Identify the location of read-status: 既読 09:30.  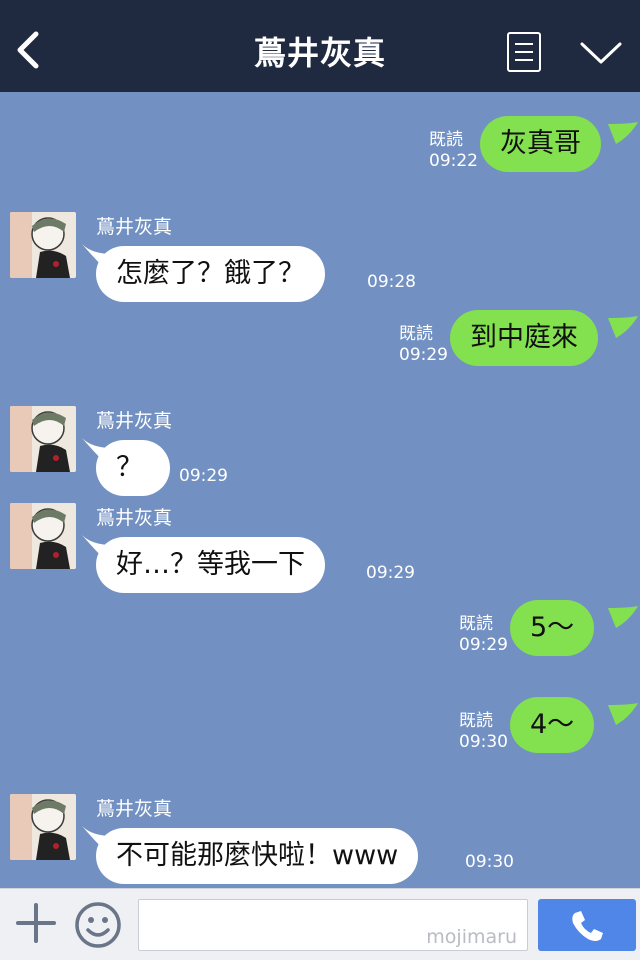
(483, 731).